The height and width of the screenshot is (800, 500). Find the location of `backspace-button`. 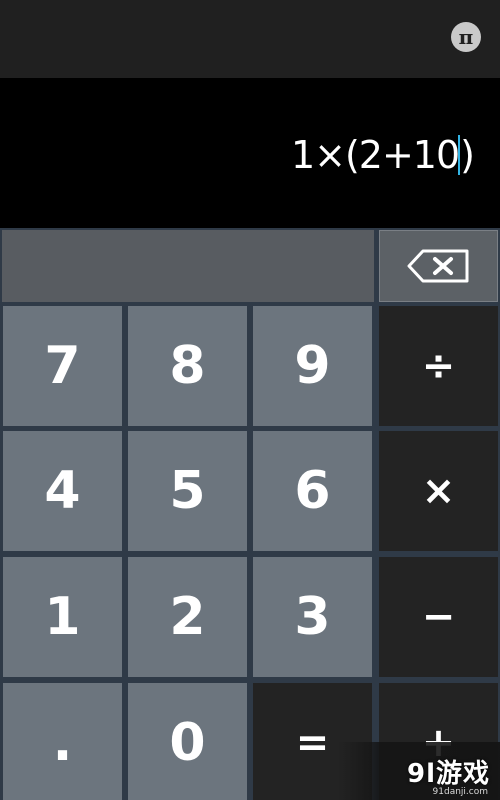

backspace-button is located at coordinates (438, 266).